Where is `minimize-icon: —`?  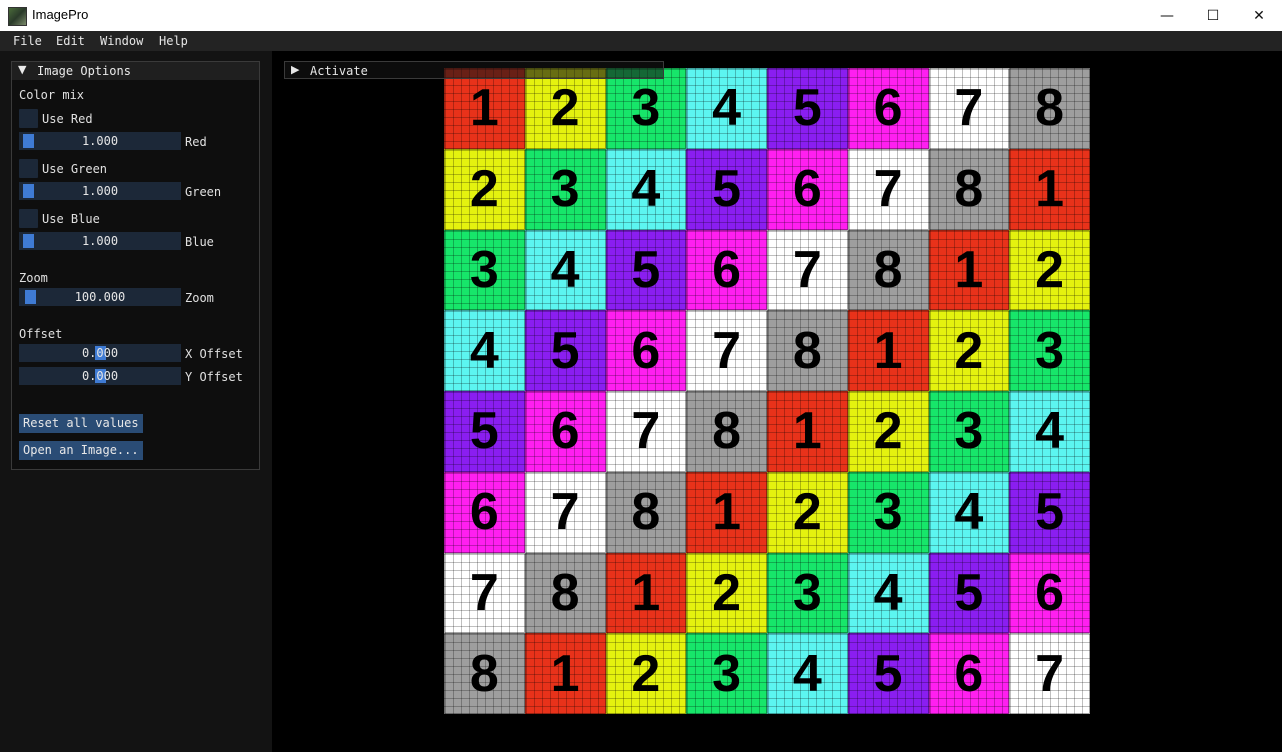 minimize-icon: — is located at coordinates (1167, 15).